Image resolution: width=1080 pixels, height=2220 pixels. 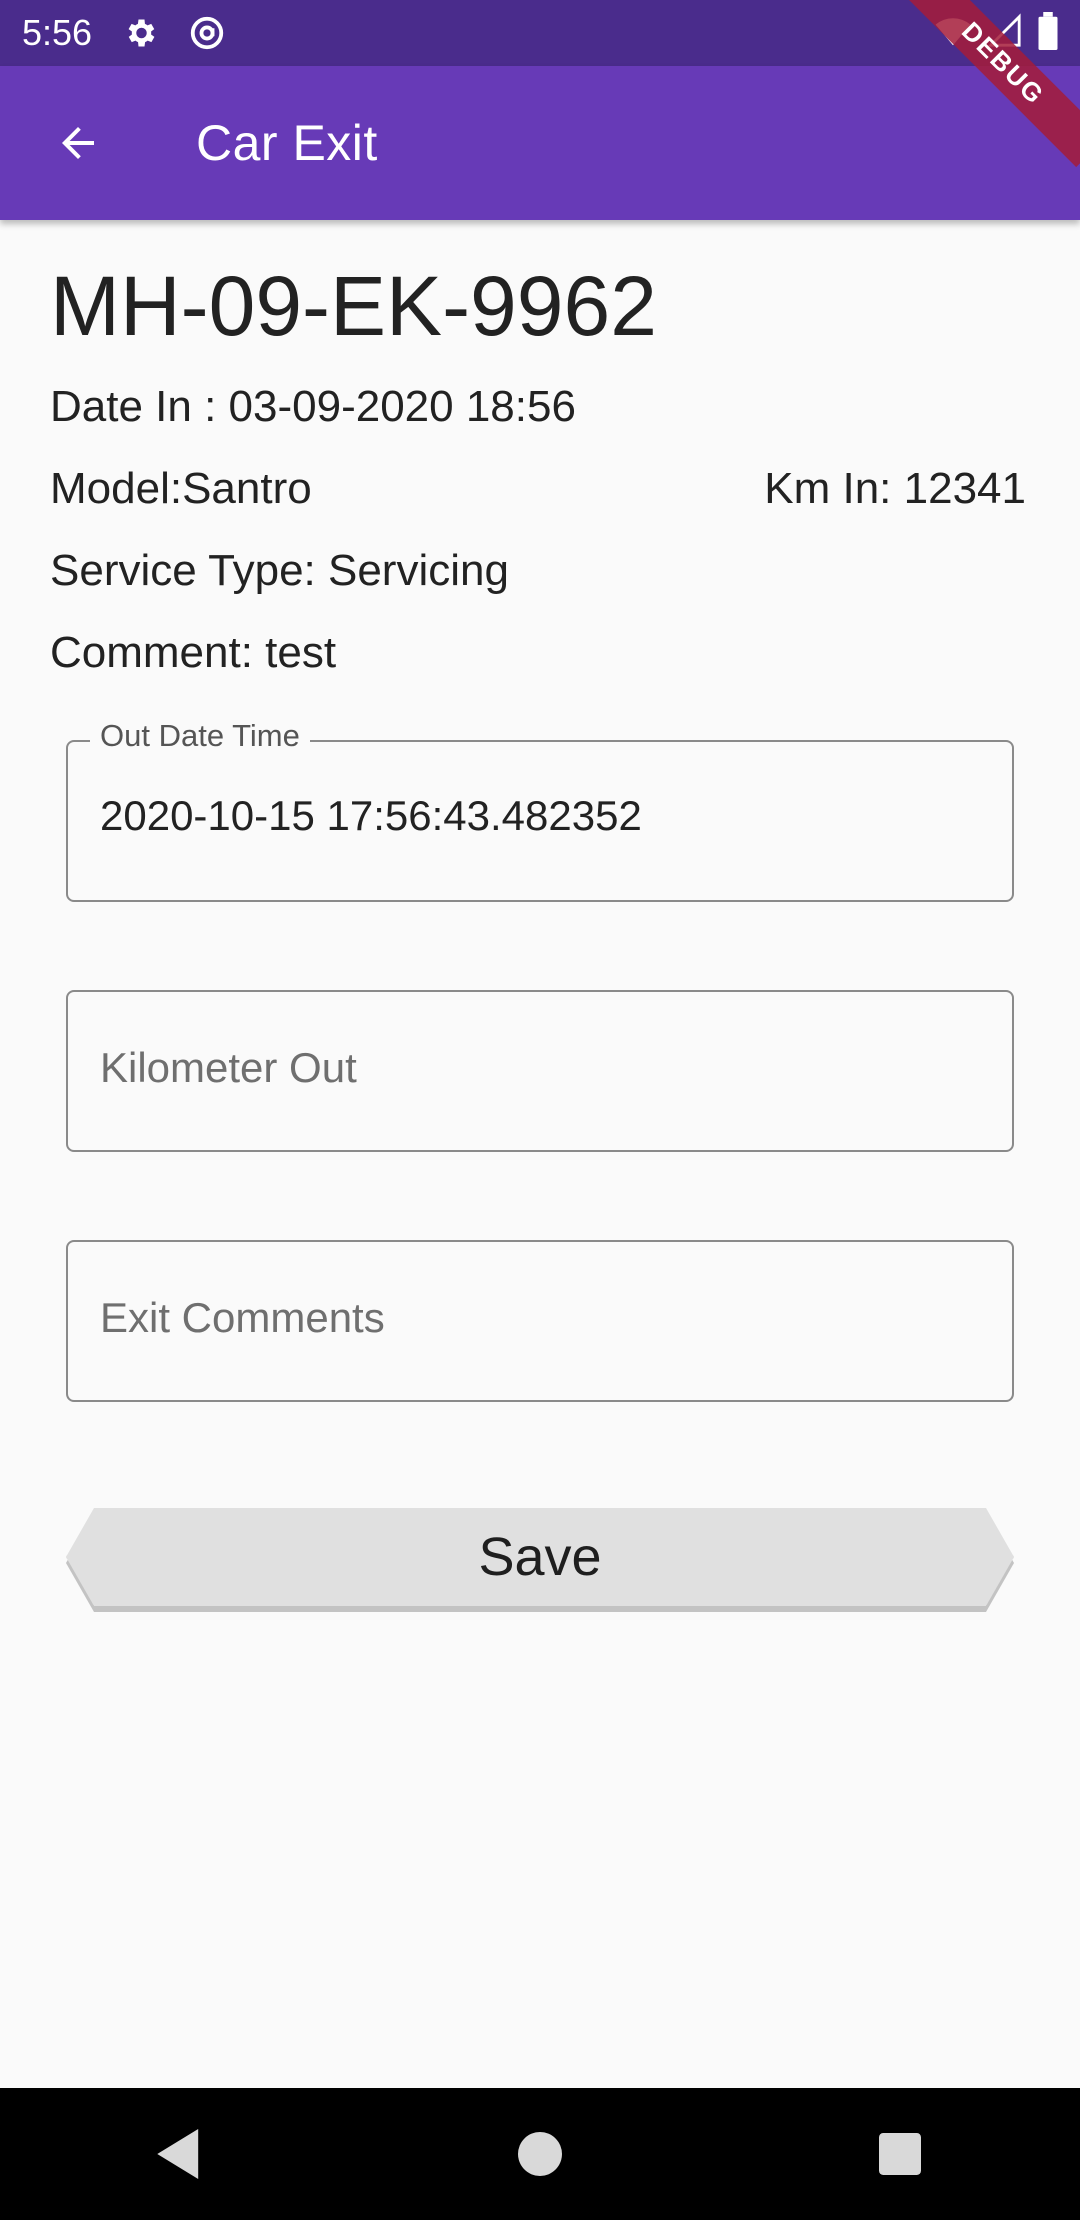 I want to click on recents-square-icon, so click(x=900, y=2154).